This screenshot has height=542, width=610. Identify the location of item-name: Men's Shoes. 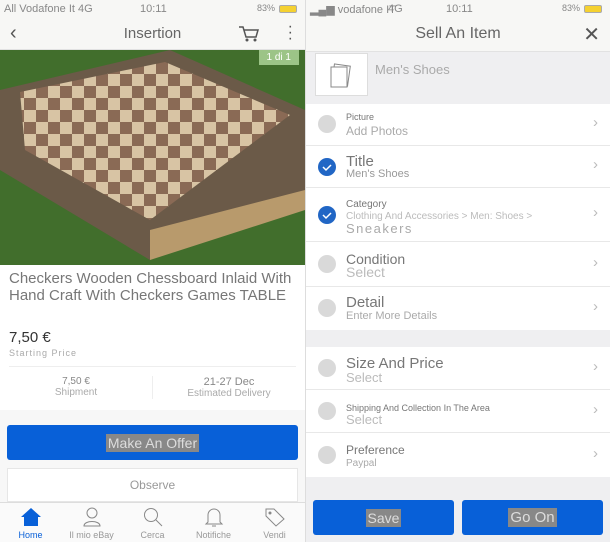
(412, 69).